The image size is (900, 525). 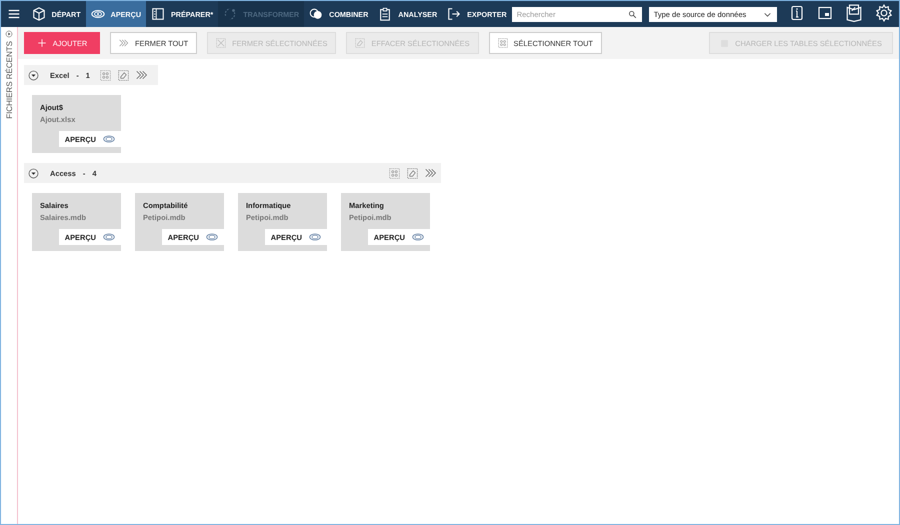 I want to click on window-icon, so click(x=825, y=13).